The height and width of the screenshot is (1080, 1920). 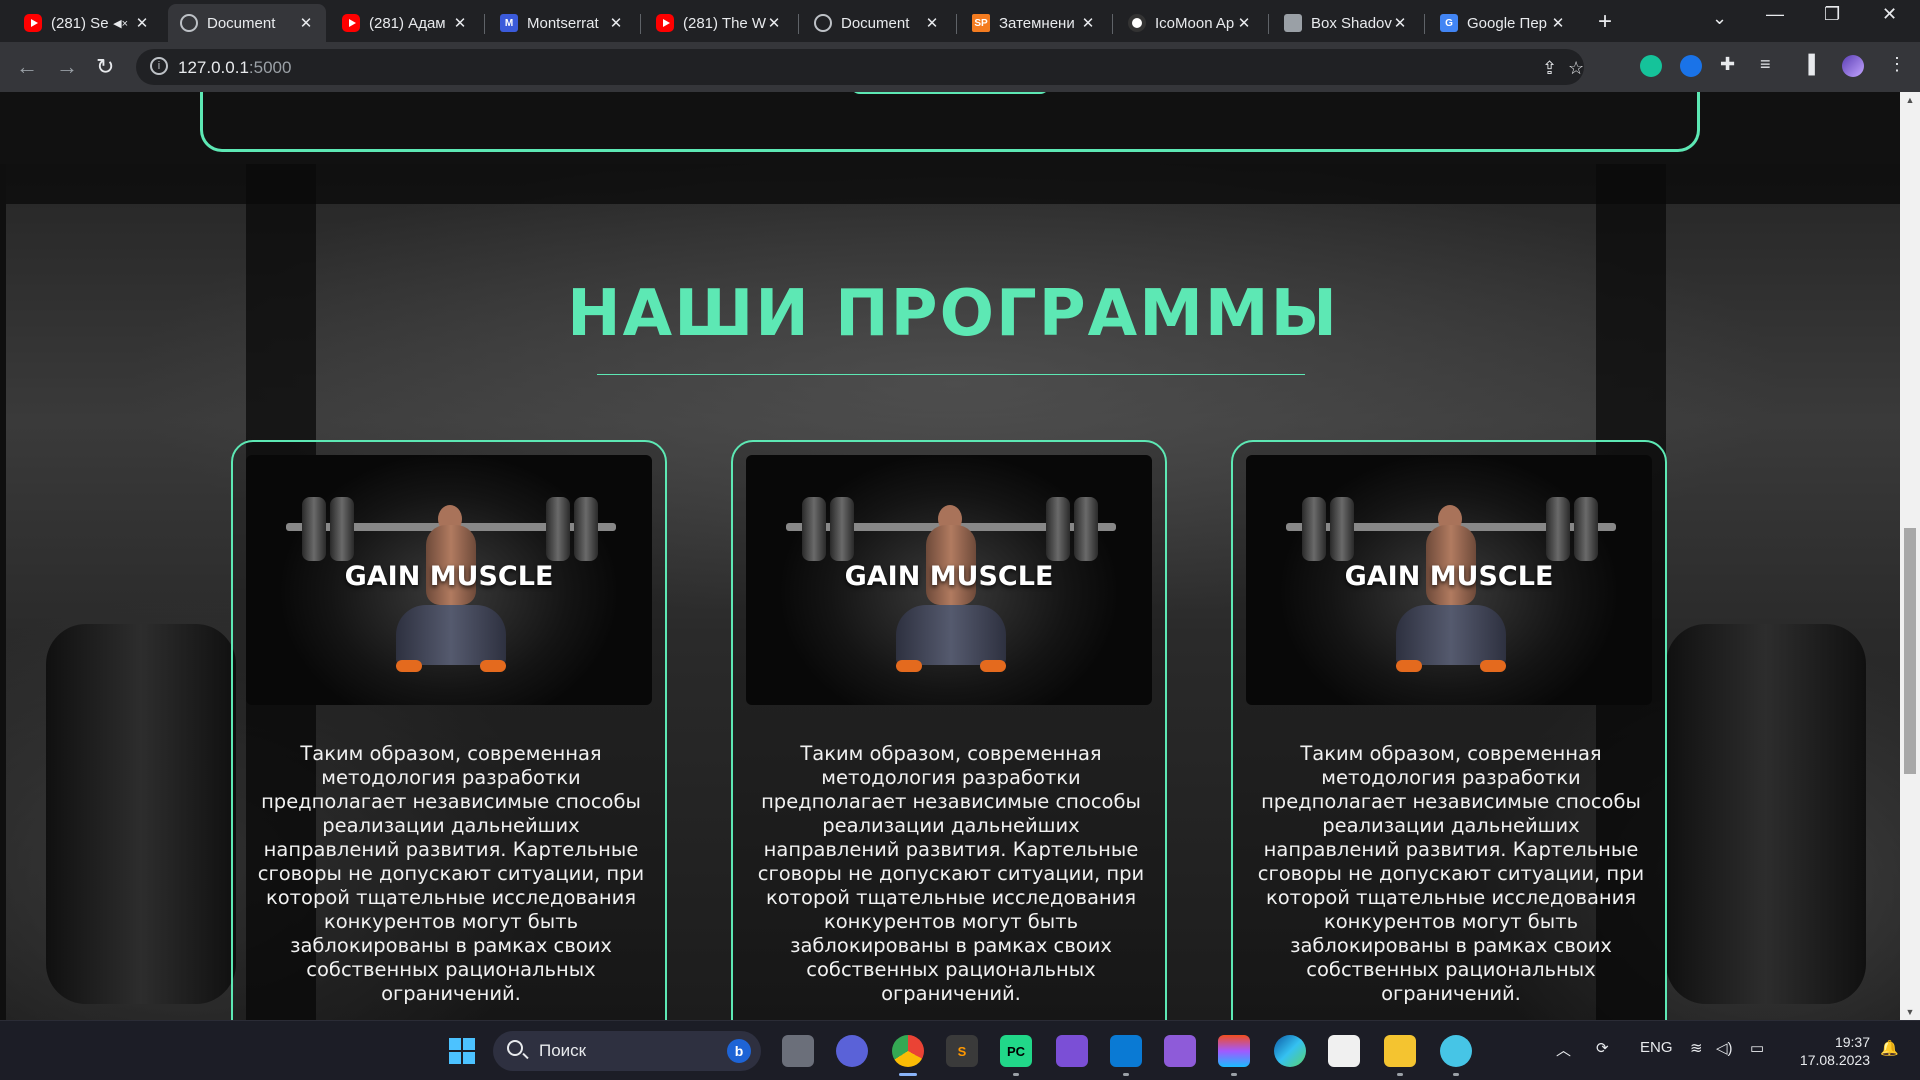 I want to click on browser-tab: IcoMoon Ap ✕, so click(x=1190, y=23).